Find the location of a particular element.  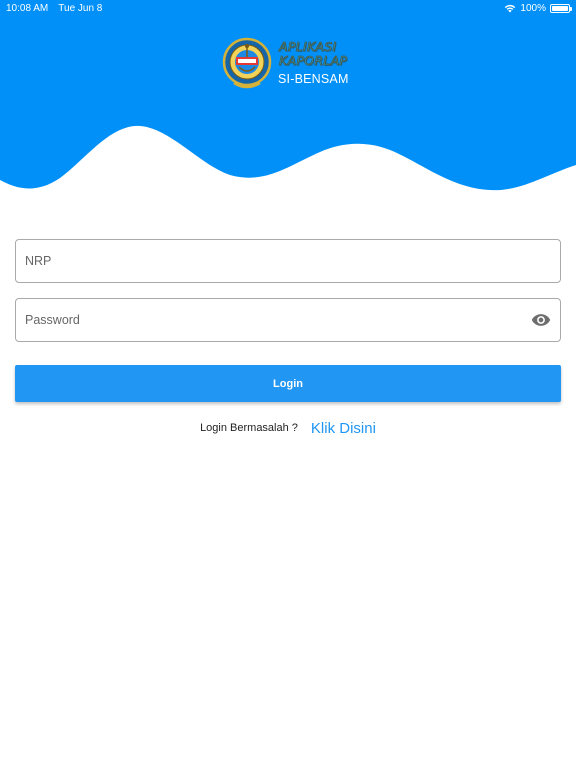

login-help-row: Login Bermasalah ? Klik Disini is located at coordinates (288, 428).